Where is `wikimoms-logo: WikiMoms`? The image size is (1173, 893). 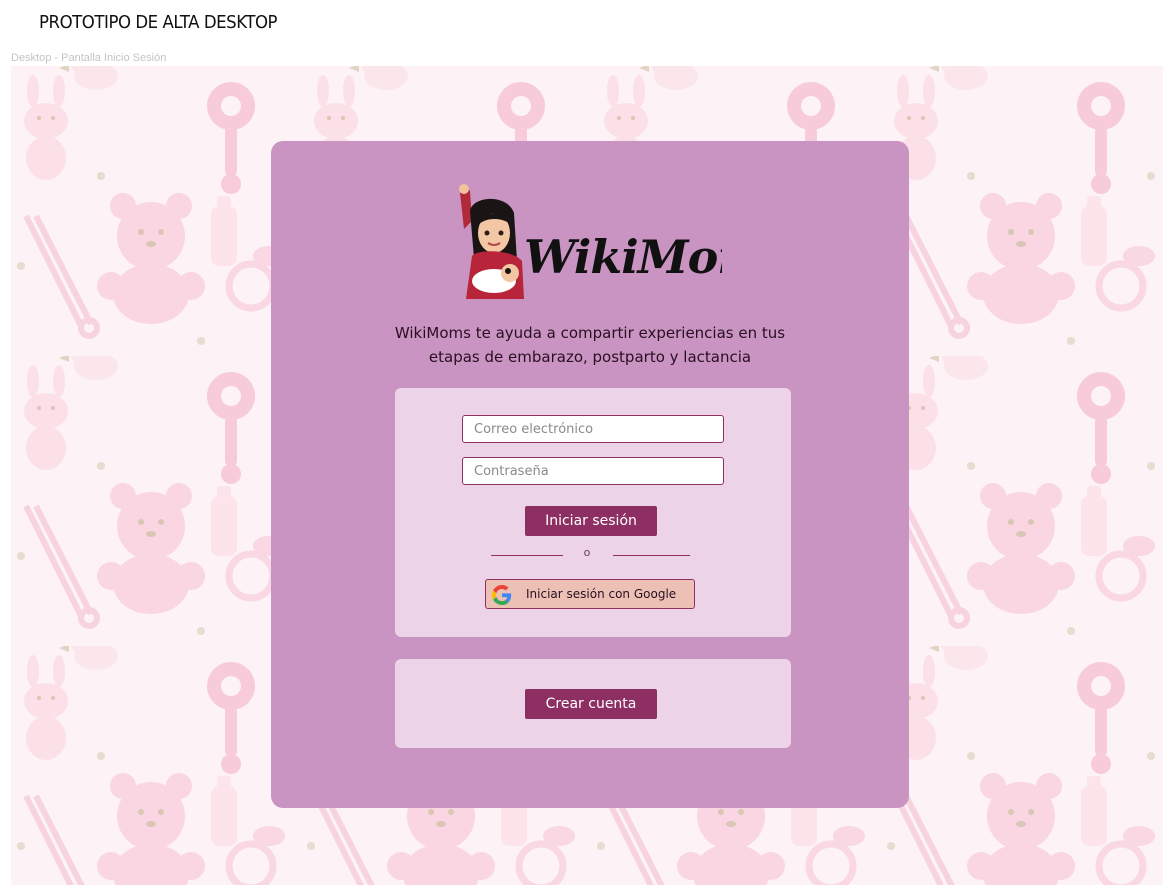
wikimoms-logo: WikiMoms is located at coordinates (590, 241).